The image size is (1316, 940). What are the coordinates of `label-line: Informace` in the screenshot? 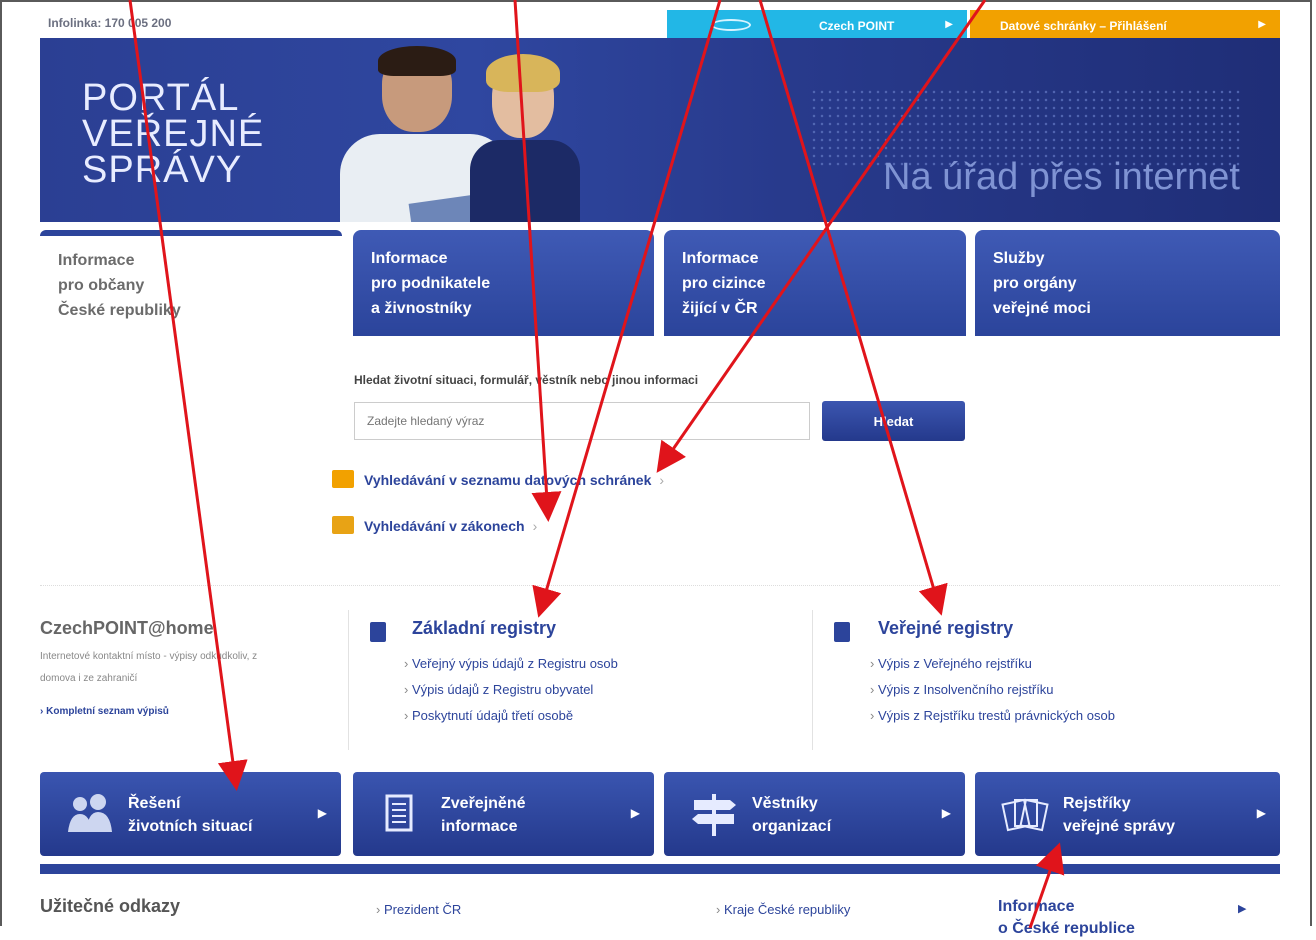 It's located at (1036, 906).